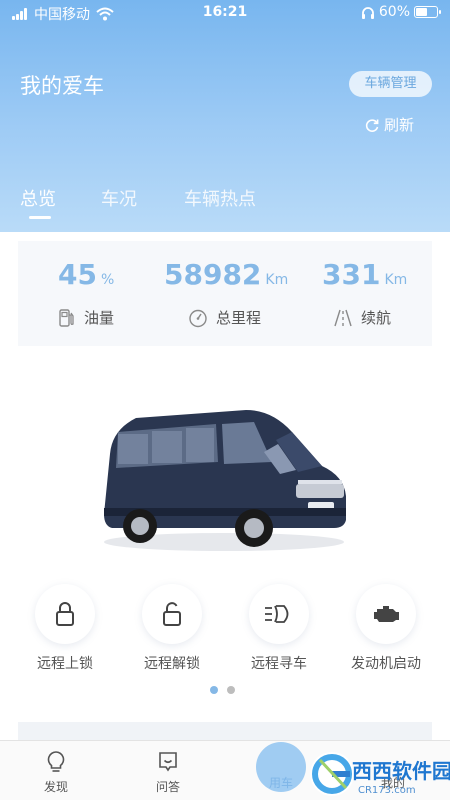  I want to click on refresh-icon, so click(372, 125).